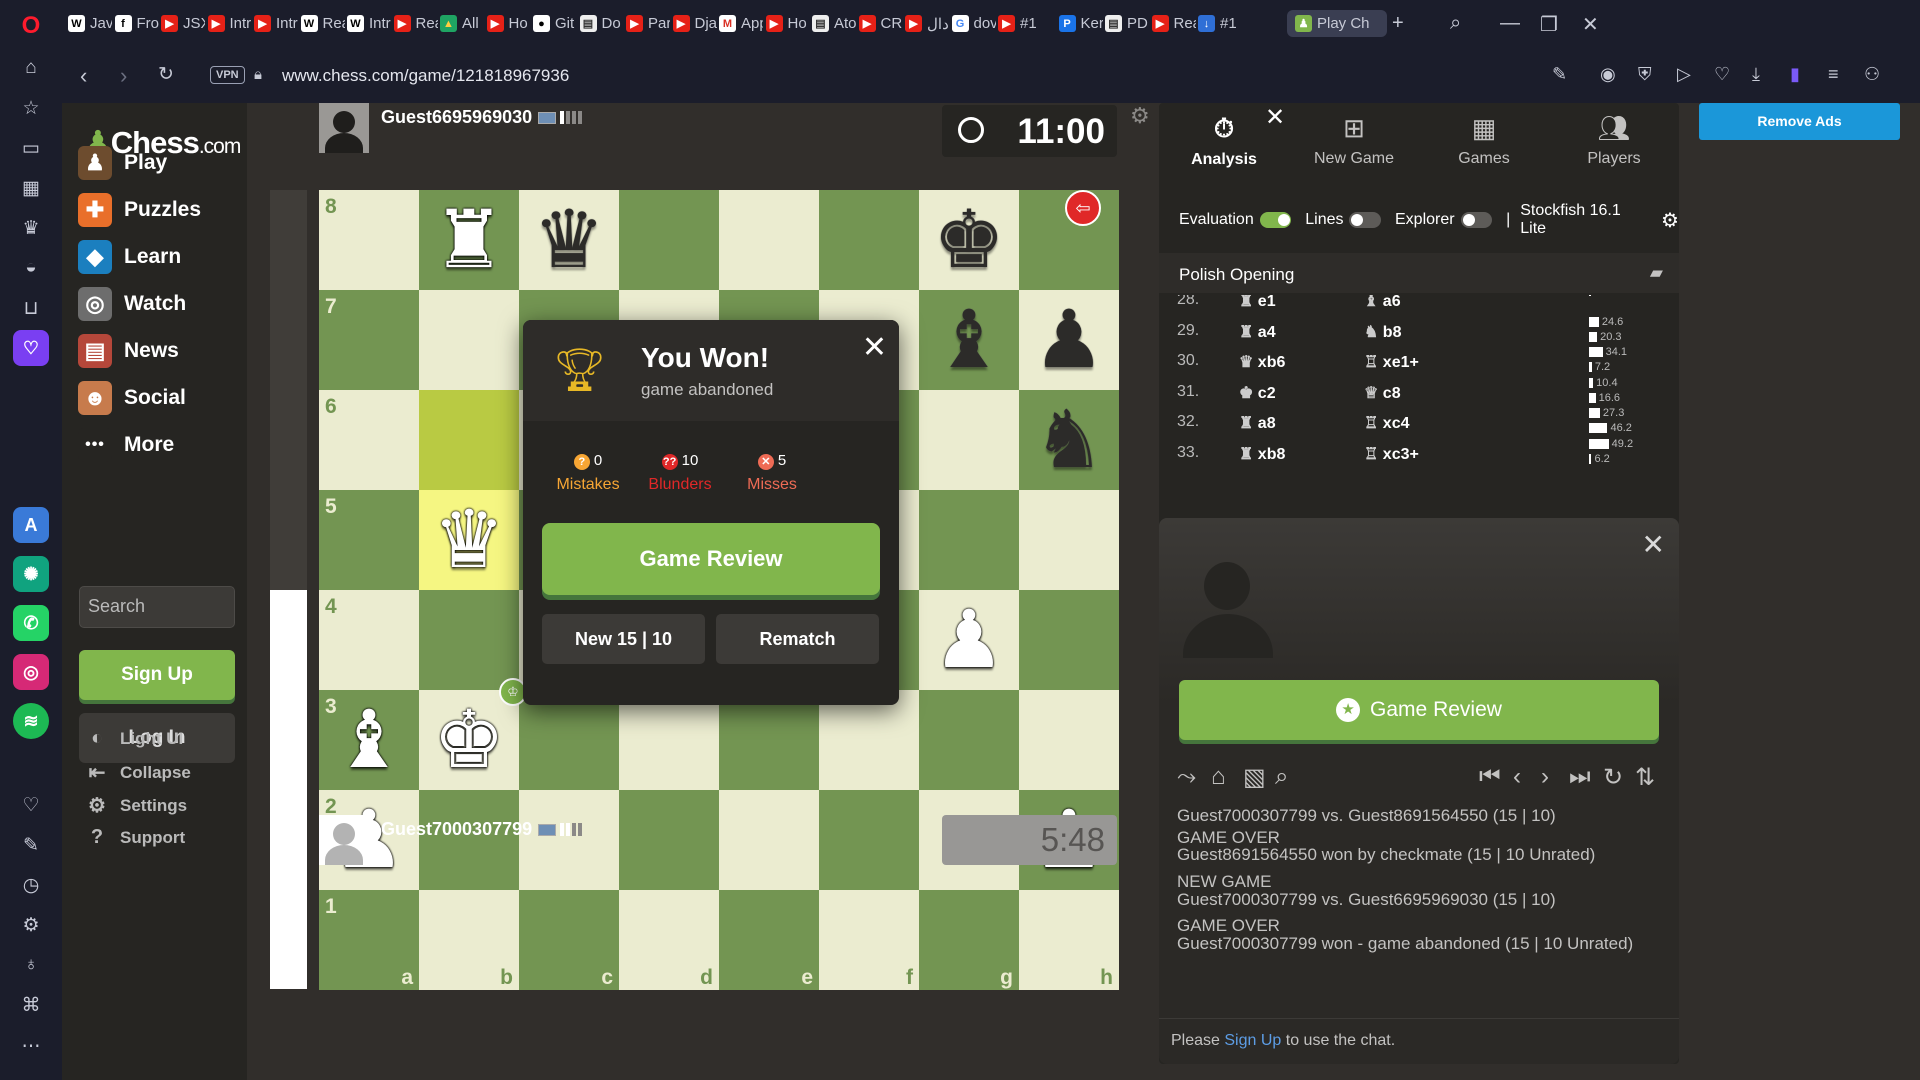 The width and height of the screenshot is (1920, 1080). Describe the element at coordinates (31, 574) in the screenshot. I see `chatgpt-icon: ✺` at that location.